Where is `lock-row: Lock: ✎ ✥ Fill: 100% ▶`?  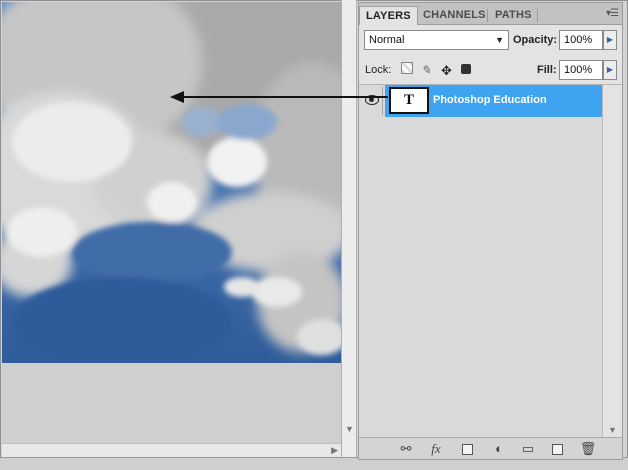
lock-row: Lock: ✎ ✥ Fill: 100% ▶ is located at coordinates (490, 70).